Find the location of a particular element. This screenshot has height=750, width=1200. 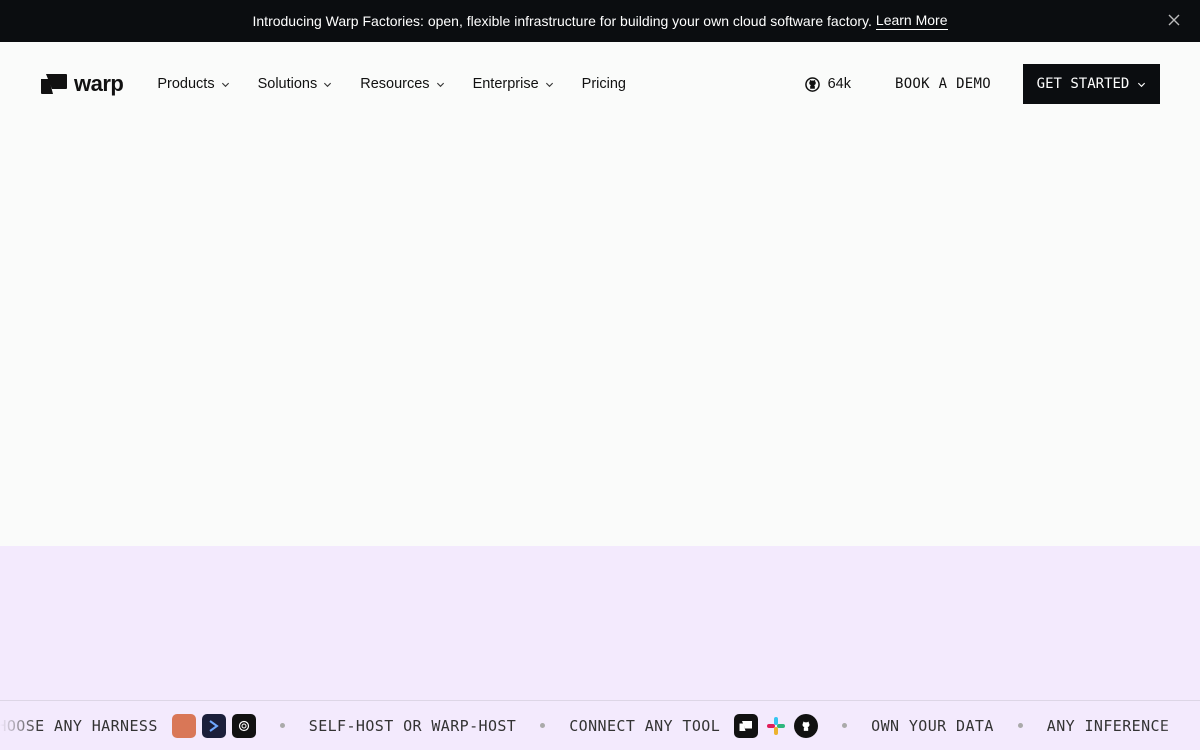

nav-enterprise: Enterprise is located at coordinates (513, 84).